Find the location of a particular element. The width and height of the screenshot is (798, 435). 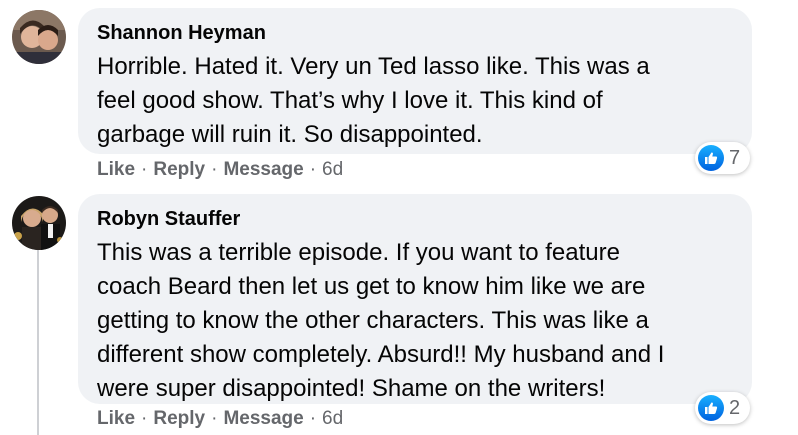

reply-thread-line is located at coordinates (38, 342).